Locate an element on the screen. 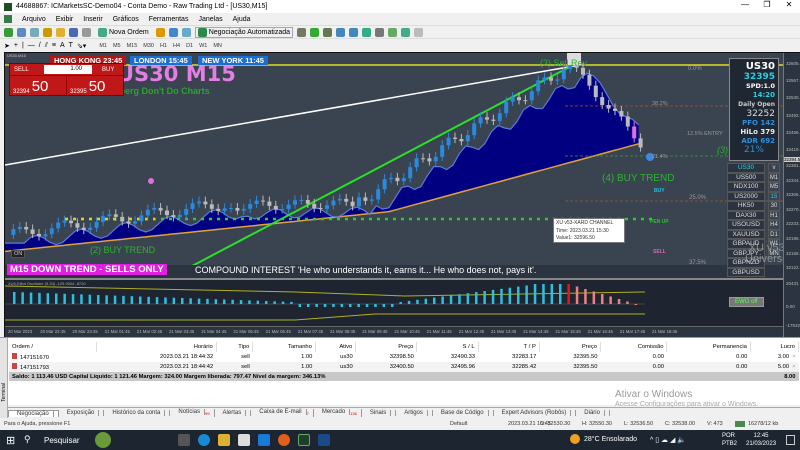 This screenshot has height=450, width=800. tab-di-rio: Diário is located at coordinates (593, 413).